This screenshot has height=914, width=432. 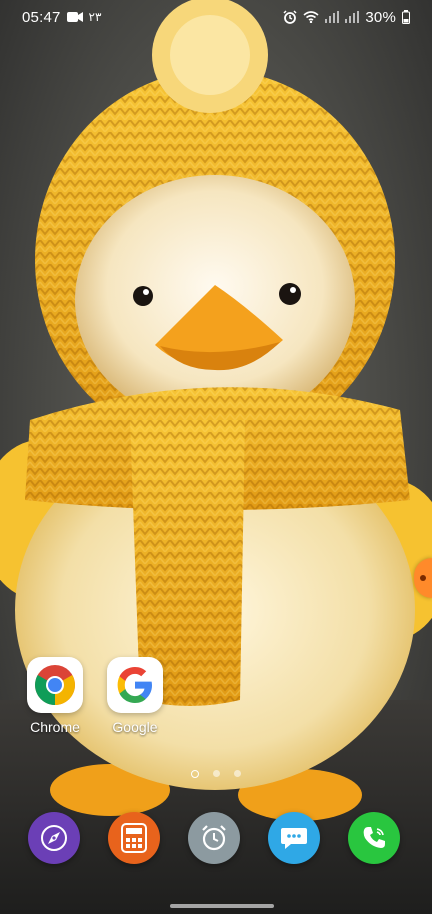 What do you see at coordinates (95, 17) in the screenshot?
I see `notification-text: ٢٣` at bounding box center [95, 17].